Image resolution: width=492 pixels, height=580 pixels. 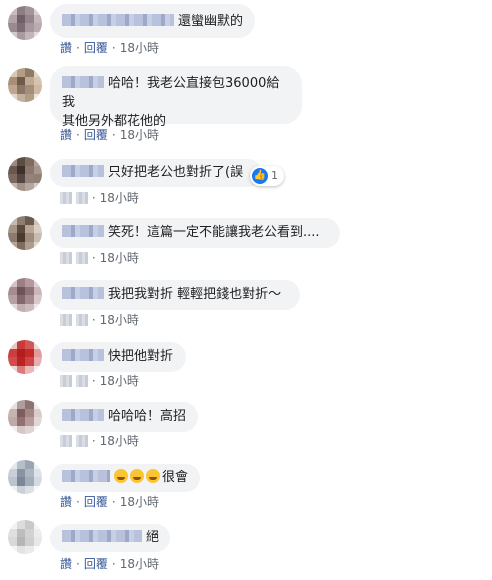 I want to click on reaction-summary: 👍 1, so click(x=267, y=176).